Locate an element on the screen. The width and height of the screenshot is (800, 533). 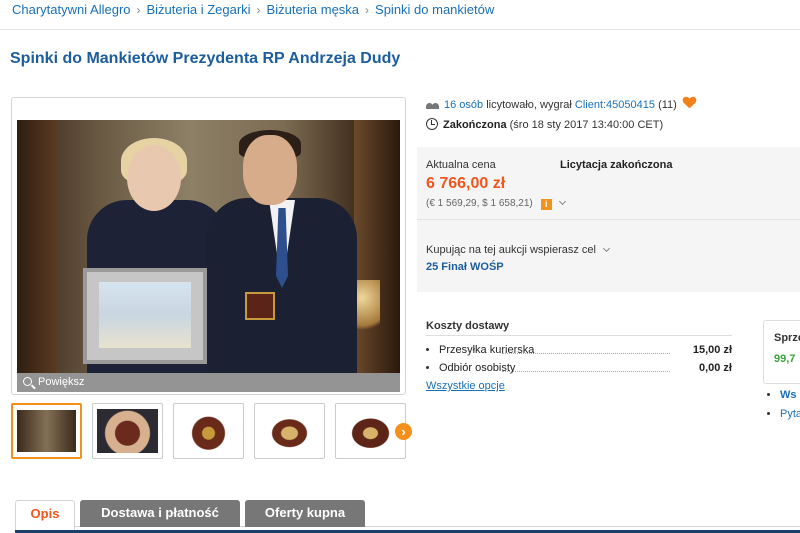
zoom-label: Powiększ is located at coordinates (61, 382).